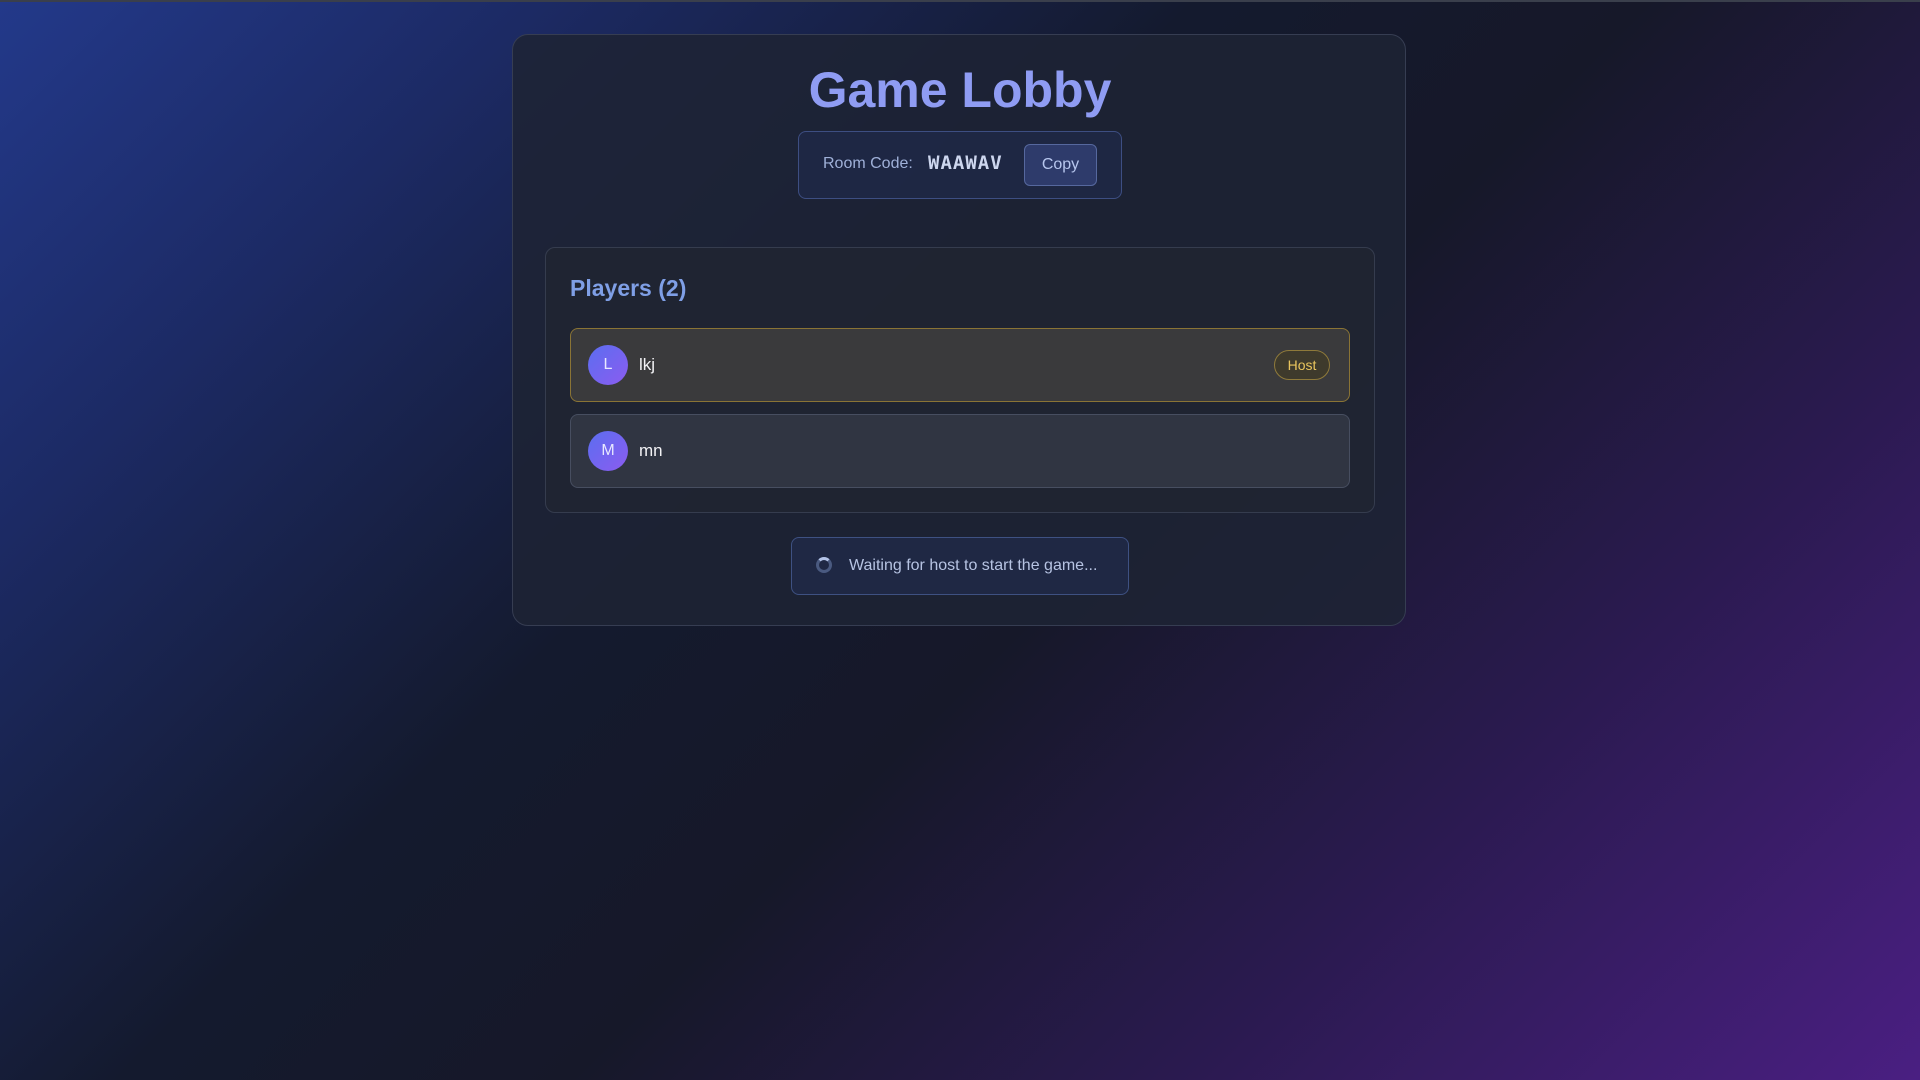 The height and width of the screenshot is (1080, 1920). I want to click on player-row-host: L lkj Host, so click(960, 365).